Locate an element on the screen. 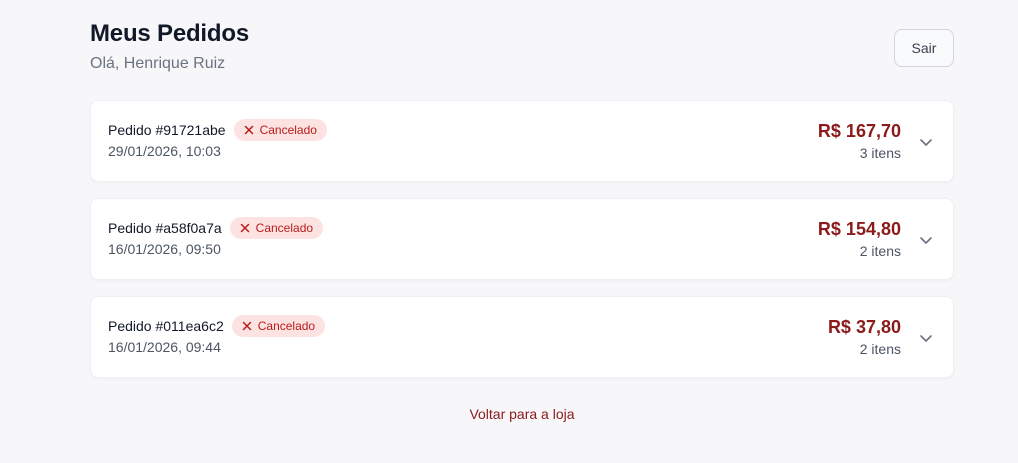 This screenshot has width=1018, height=463. order-summary: R$ 167,70 3 itens is located at coordinates (859, 141).